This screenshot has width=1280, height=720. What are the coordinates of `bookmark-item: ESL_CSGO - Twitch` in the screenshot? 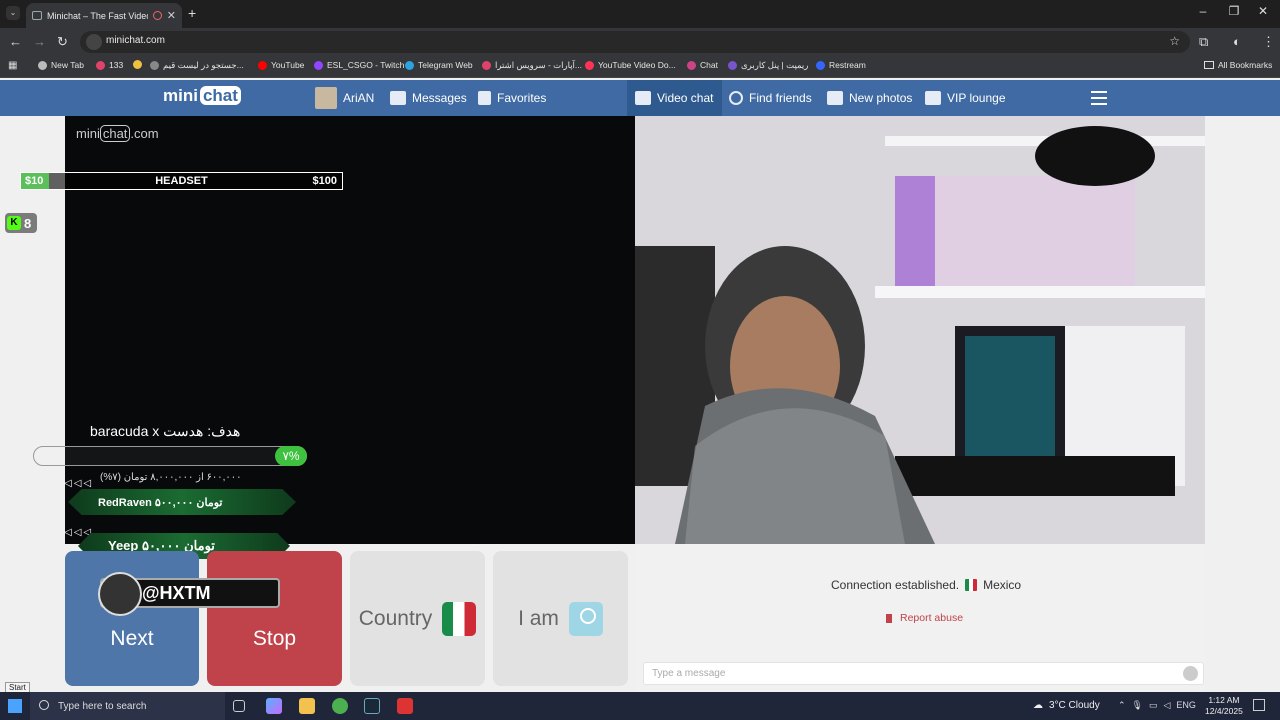 It's located at (359, 65).